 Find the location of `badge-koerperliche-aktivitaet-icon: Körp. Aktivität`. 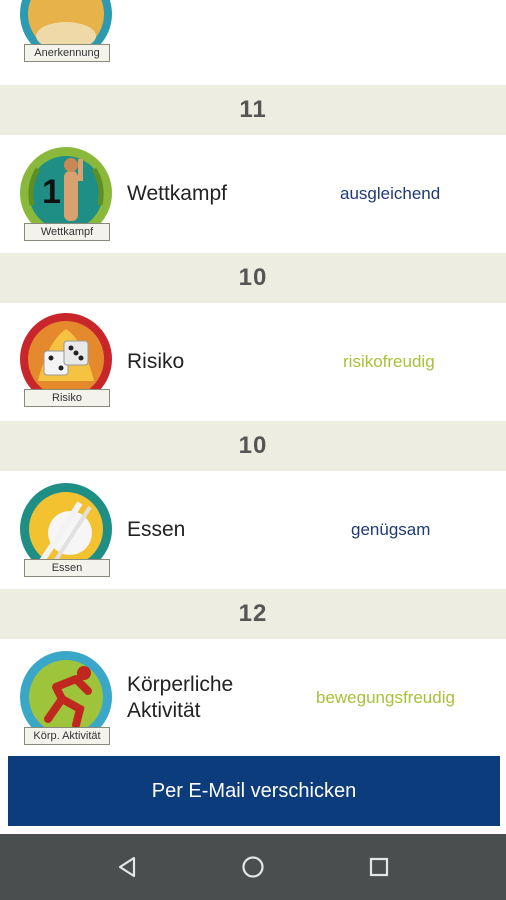

badge-koerperliche-aktivitaet-icon: Körp. Aktivität is located at coordinates (66, 697).